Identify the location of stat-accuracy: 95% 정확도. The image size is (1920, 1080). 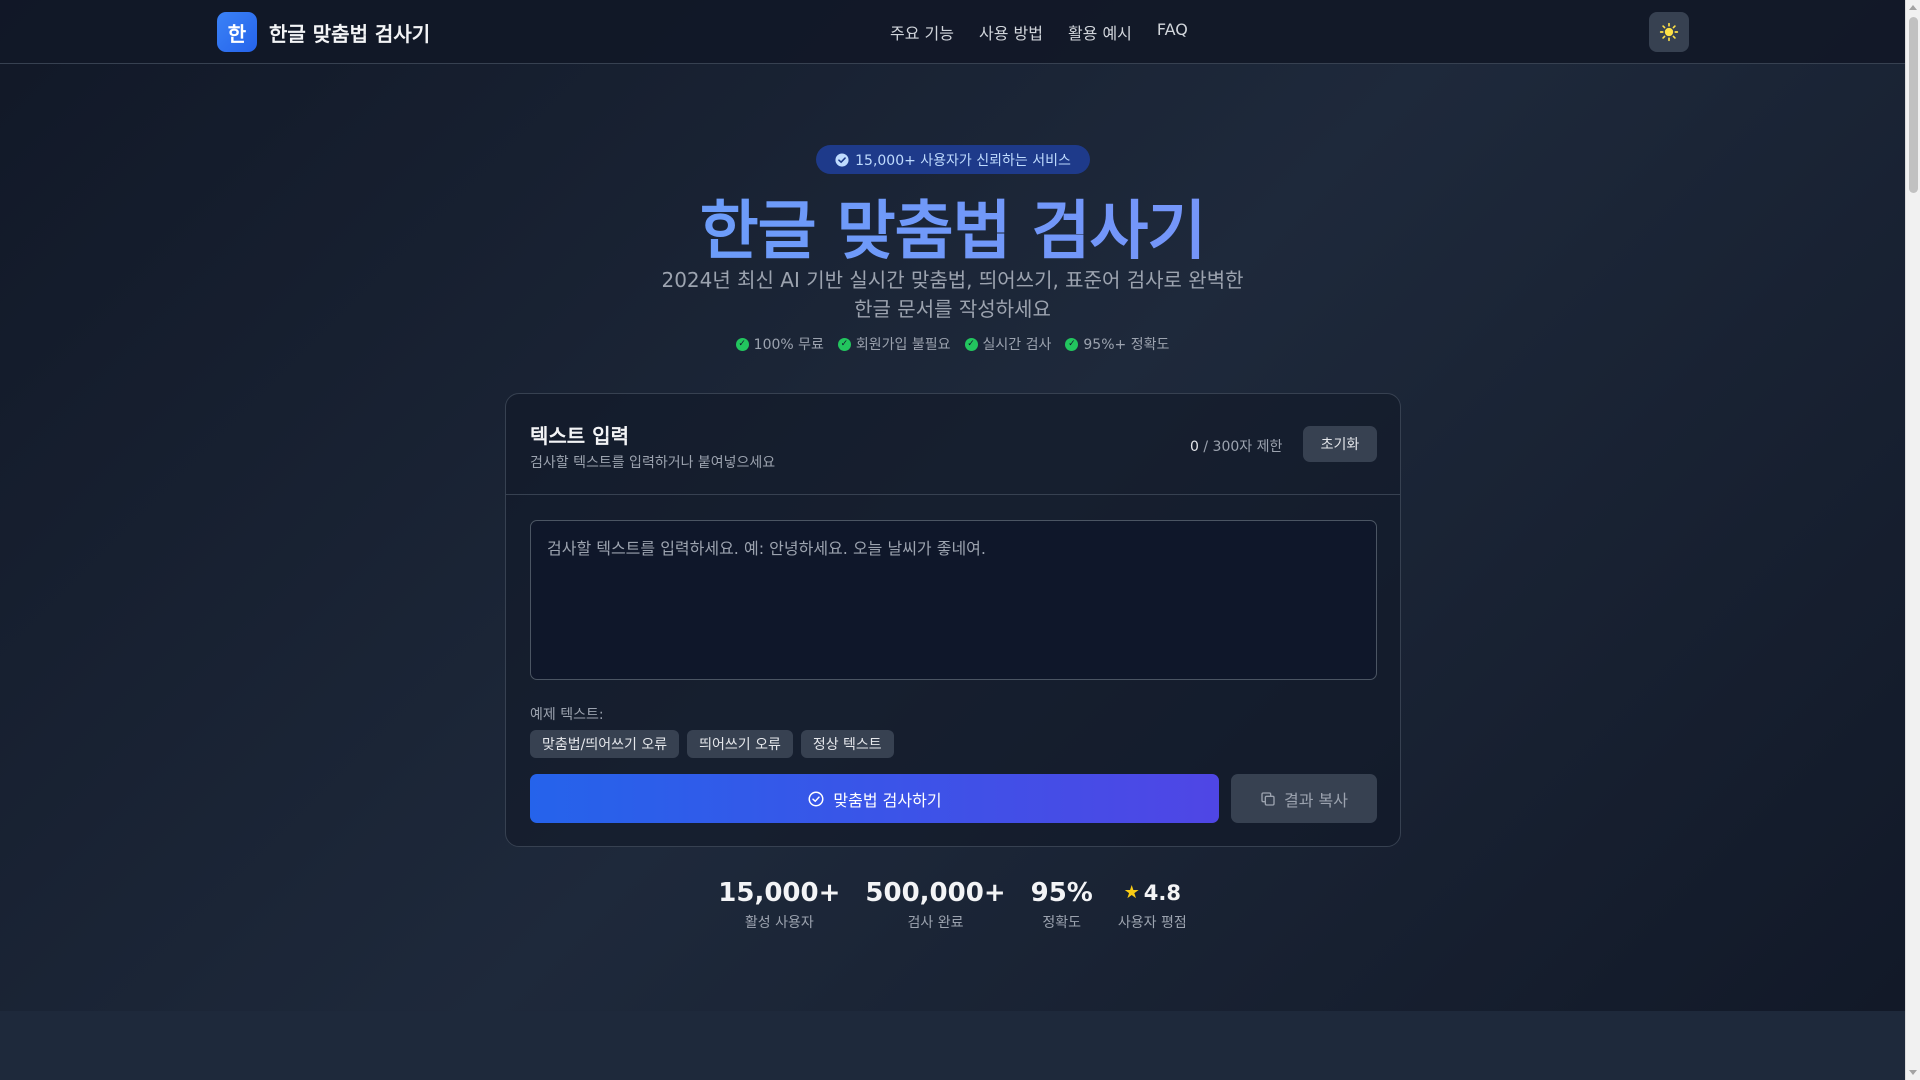
(1062, 904).